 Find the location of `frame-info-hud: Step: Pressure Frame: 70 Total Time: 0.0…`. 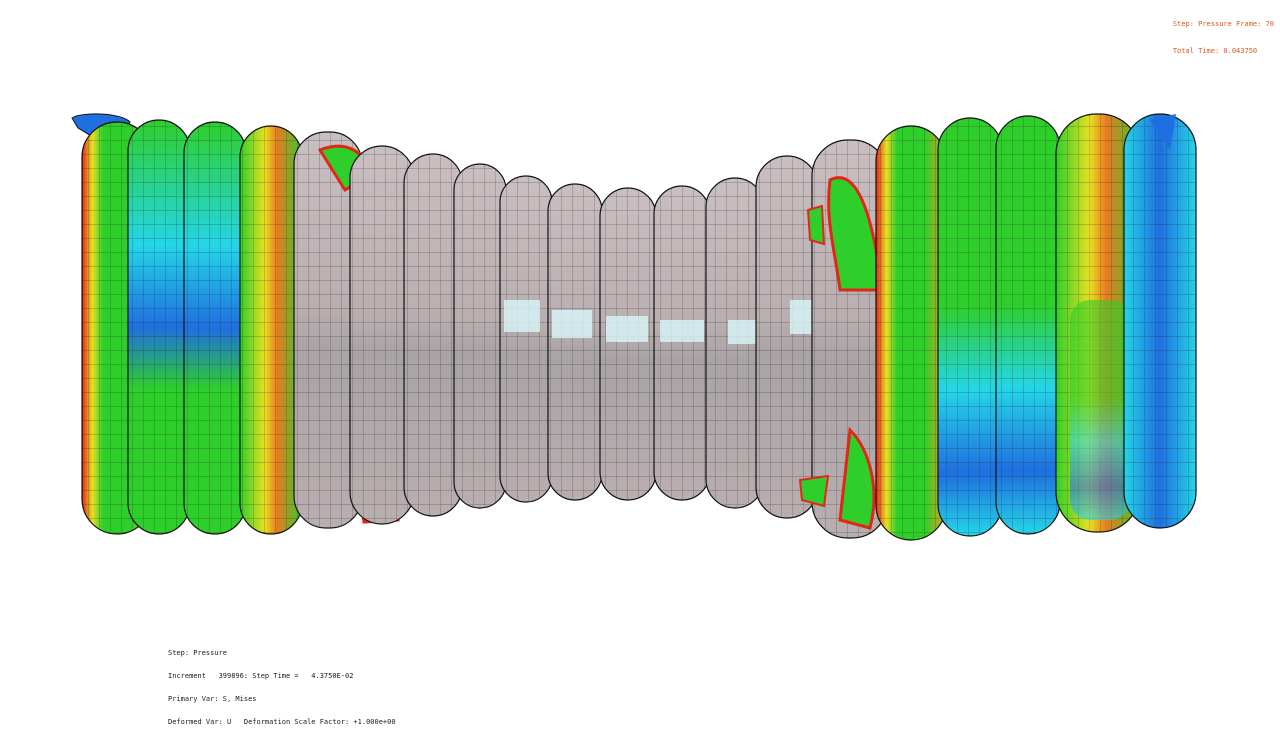

frame-info-hud: Step: Pressure Frame: 70 Total Time: 0.0… is located at coordinates (1223, 38).